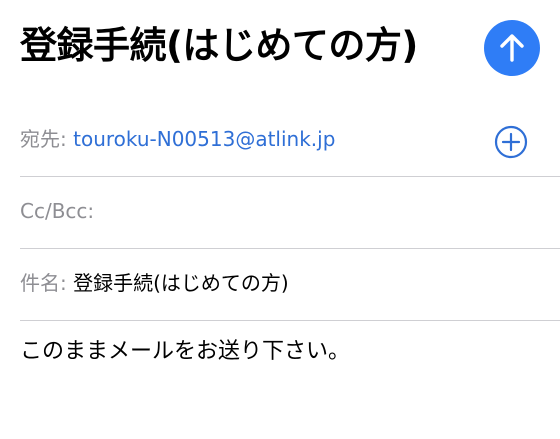 The height and width of the screenshot is (439, 560). What do you see at coordinates (43, 139) in the screenshot?
I see `to-label: 宛先:` at bounding box center [43, 139].